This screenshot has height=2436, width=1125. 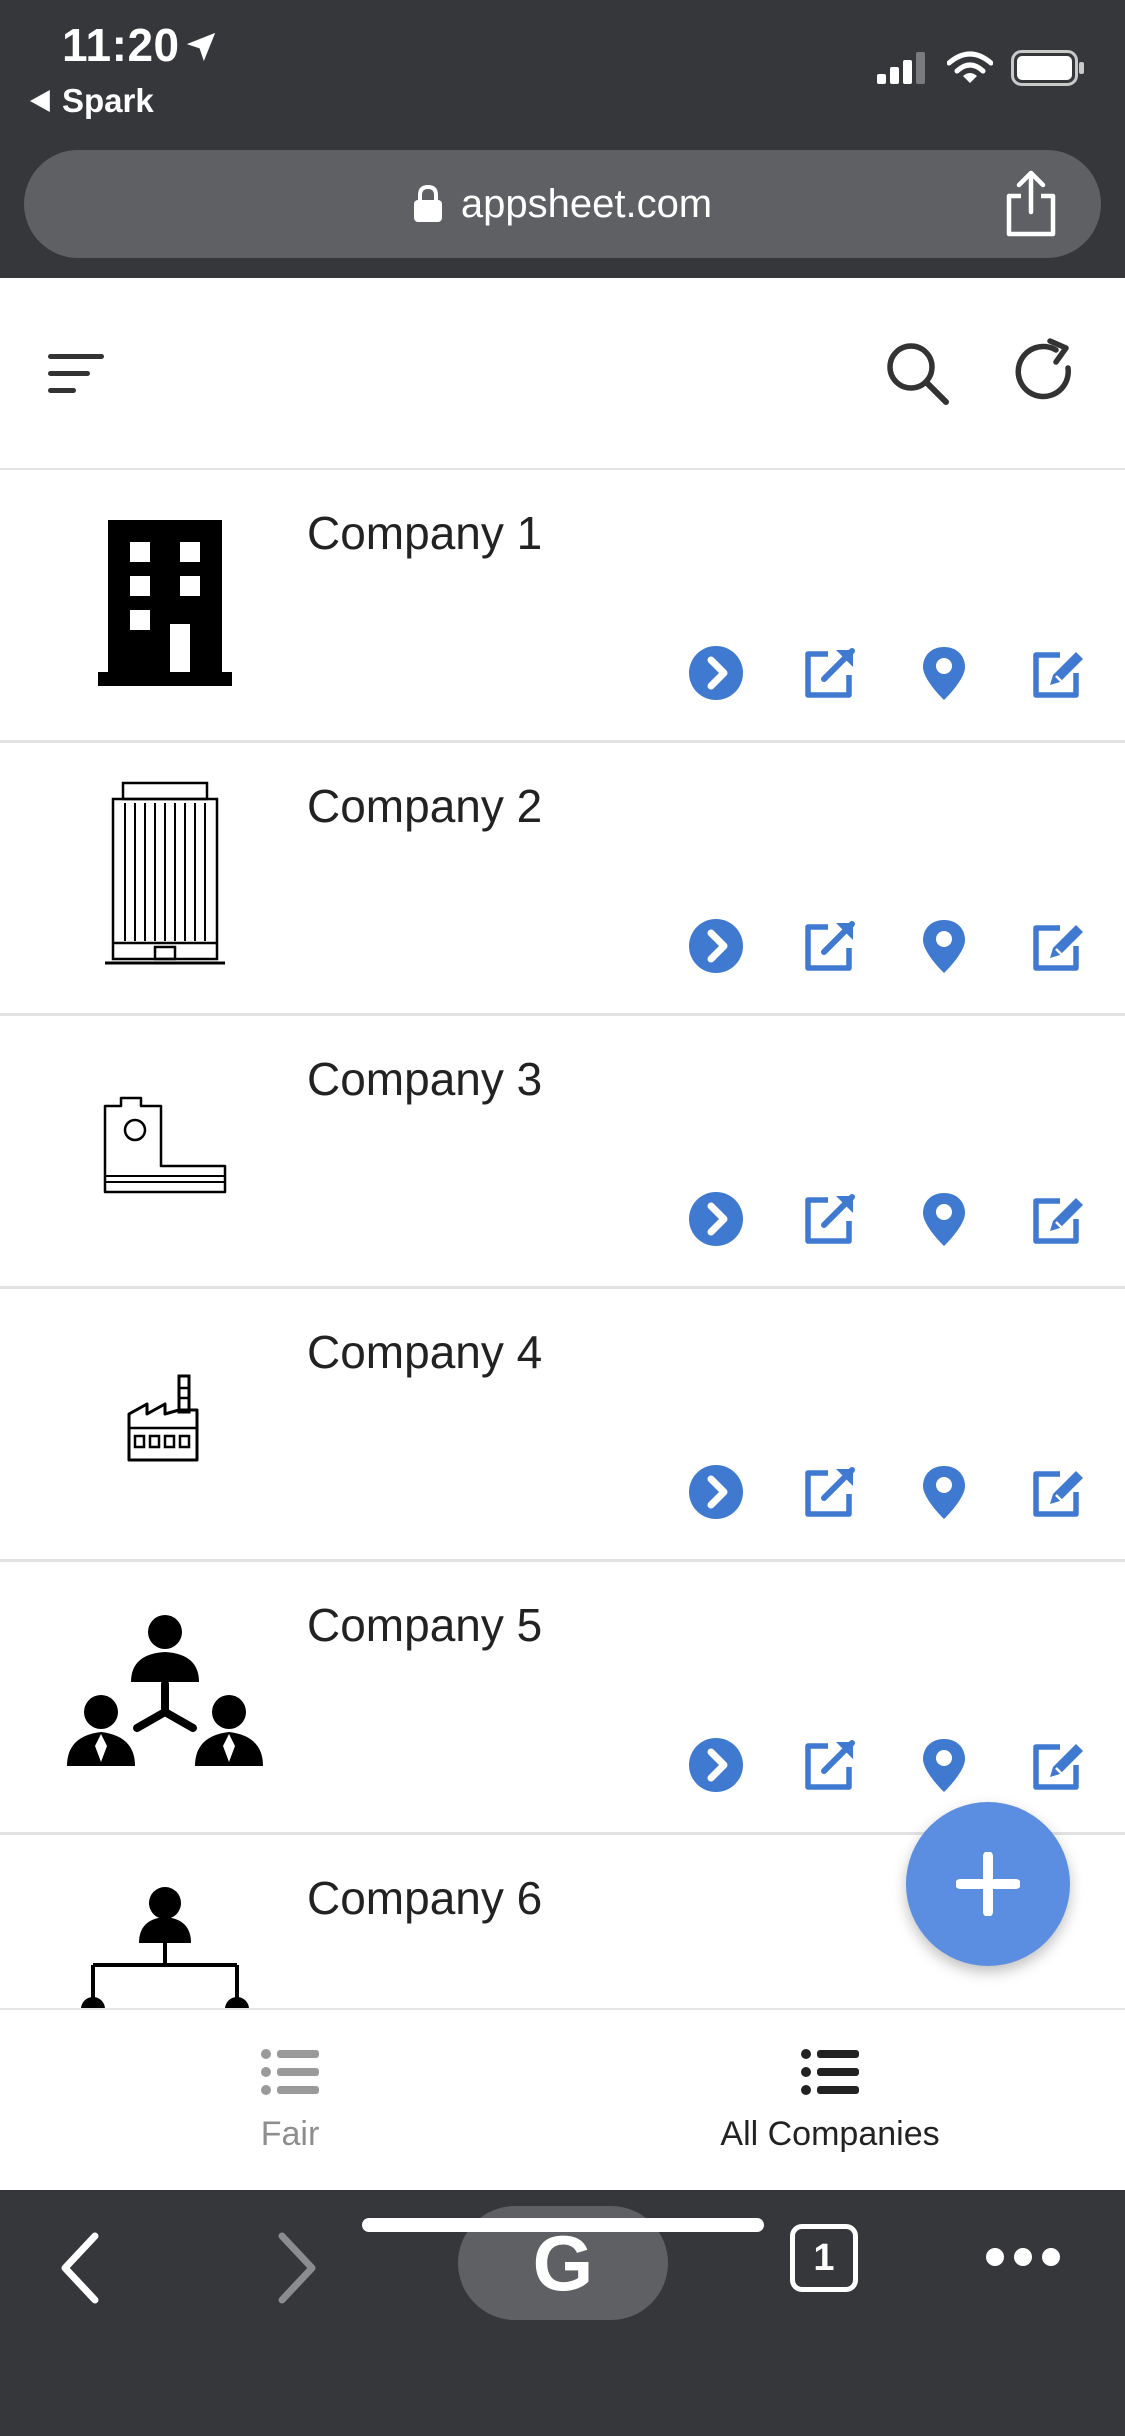 I want to click on browser-top-bar: 11:20 Spark appsheet.com, so click(x=562, y=139).